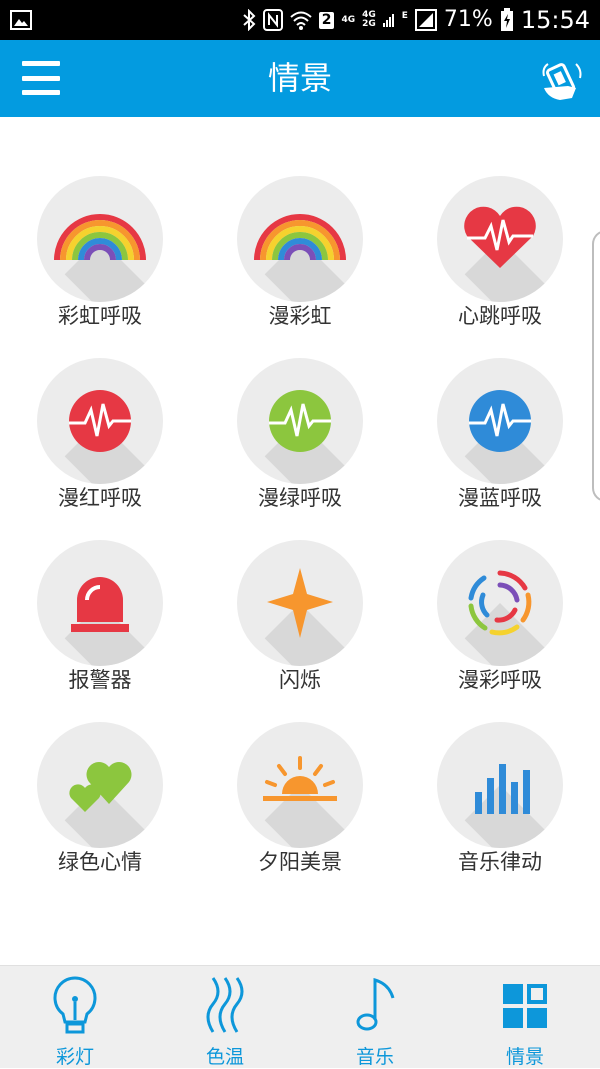 This screenshot has width=600, height=1069. I want to click on scene-label: 音乐律动, so click(500, 862).